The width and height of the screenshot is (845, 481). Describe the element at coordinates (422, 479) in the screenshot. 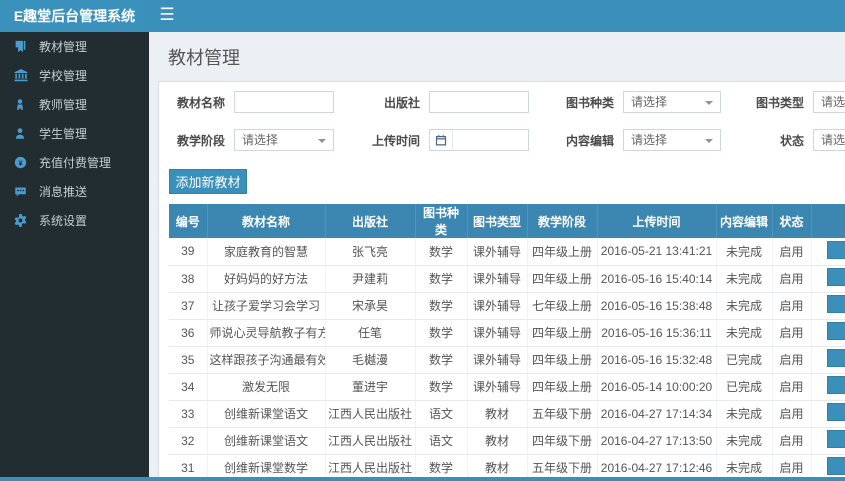

I see `horizontal-scrollbar` at that location.